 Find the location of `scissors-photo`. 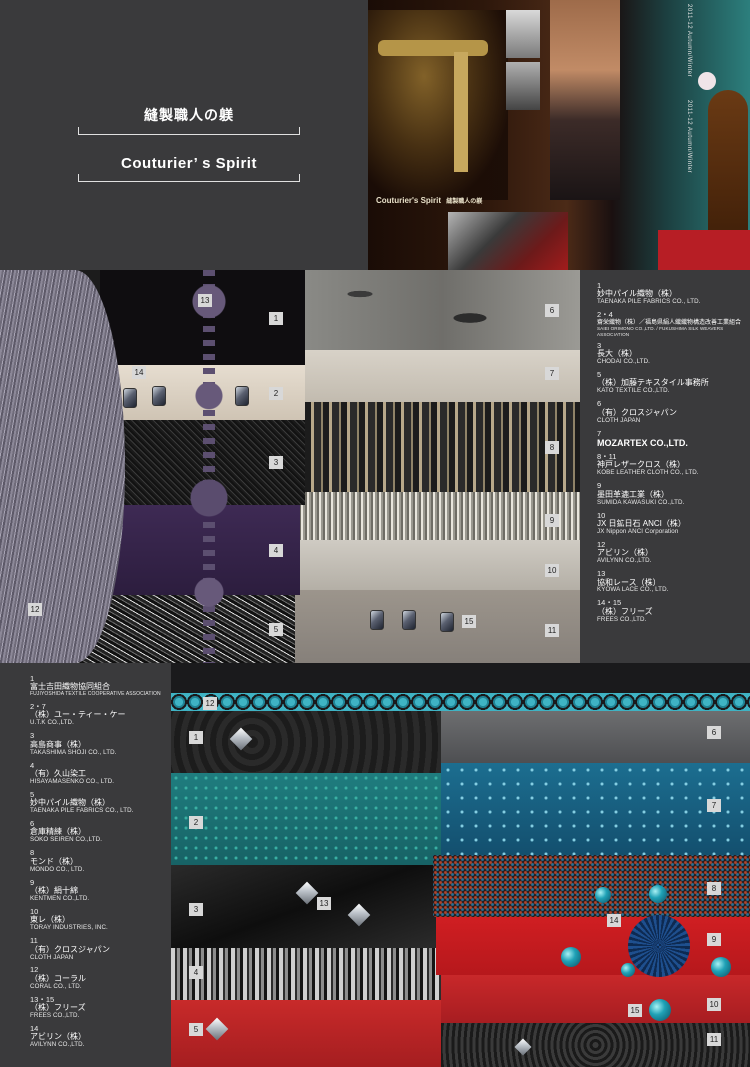

scissors-photo is located at coordinates (508, 241).